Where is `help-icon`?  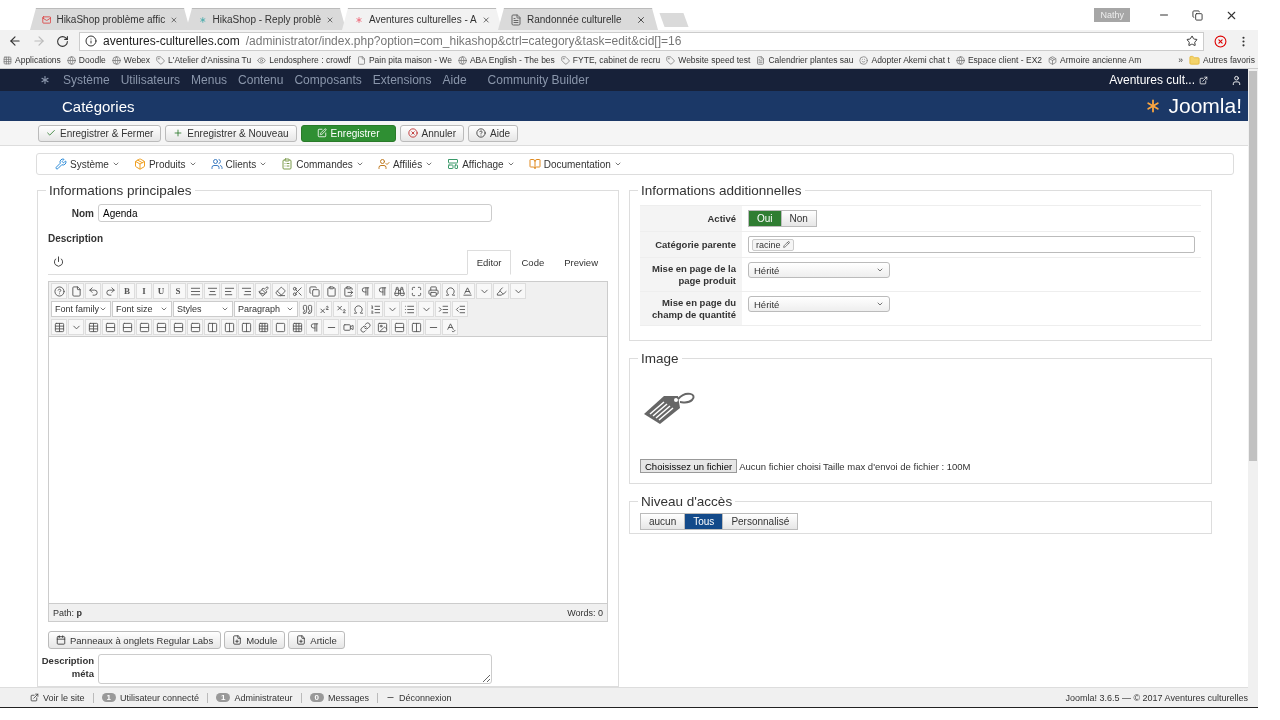 help-icon is located at coordinates (59, 291).